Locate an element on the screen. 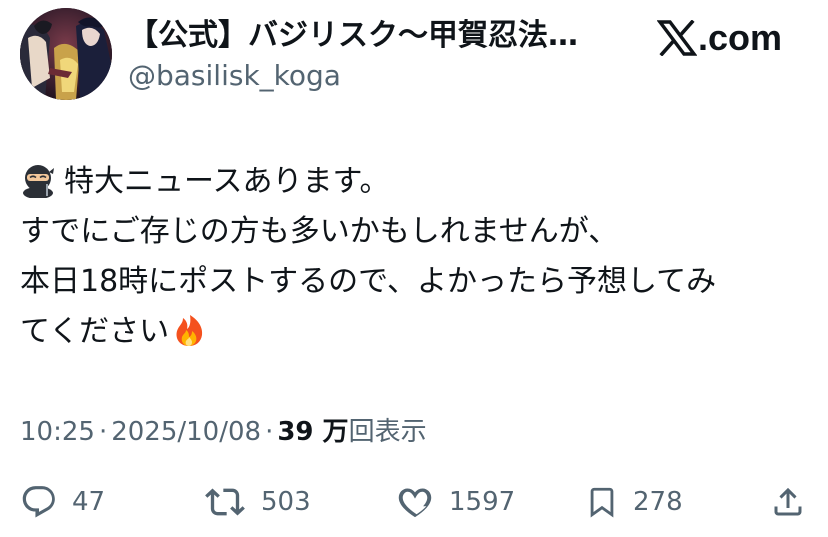  post-meta: 10:25 · 2025/10/08 · 39 万回表示 is located at coordinates (223, 432).